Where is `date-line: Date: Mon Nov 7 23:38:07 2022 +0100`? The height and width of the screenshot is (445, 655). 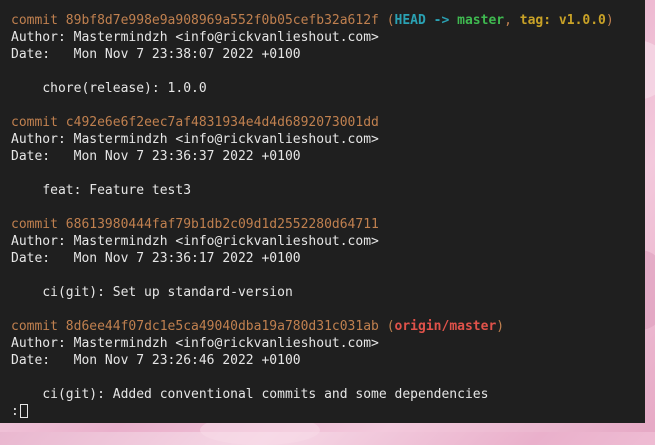 date-line: Date: Mon Nov 7 23:38:07 2022 +0100 is located at coordinates (328, 54).